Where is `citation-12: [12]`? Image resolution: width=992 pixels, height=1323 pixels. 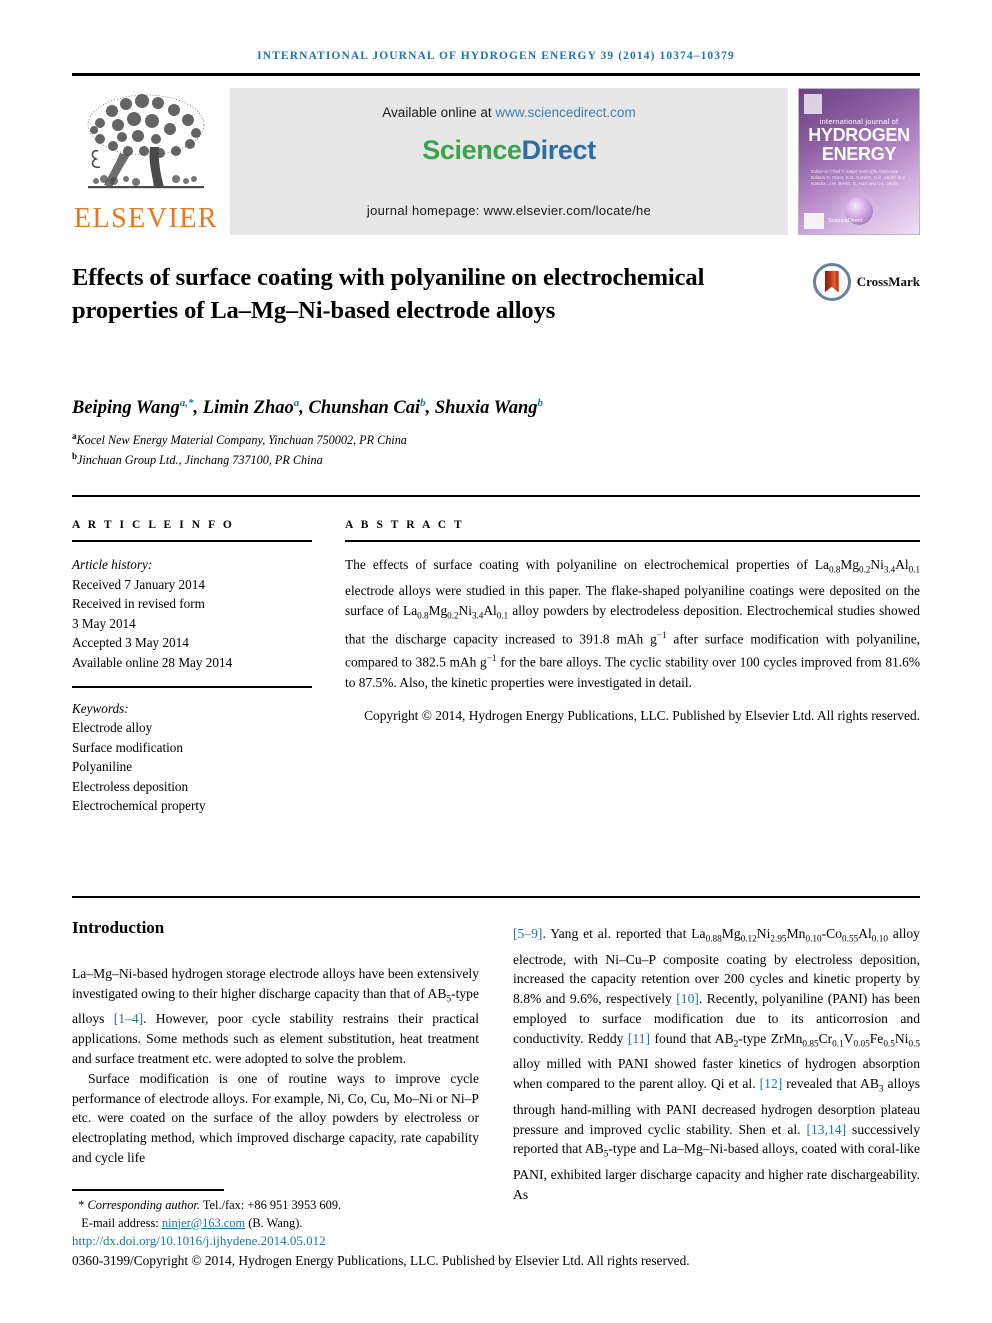 citation-12: [12] is located at coordinates (771, 1083).